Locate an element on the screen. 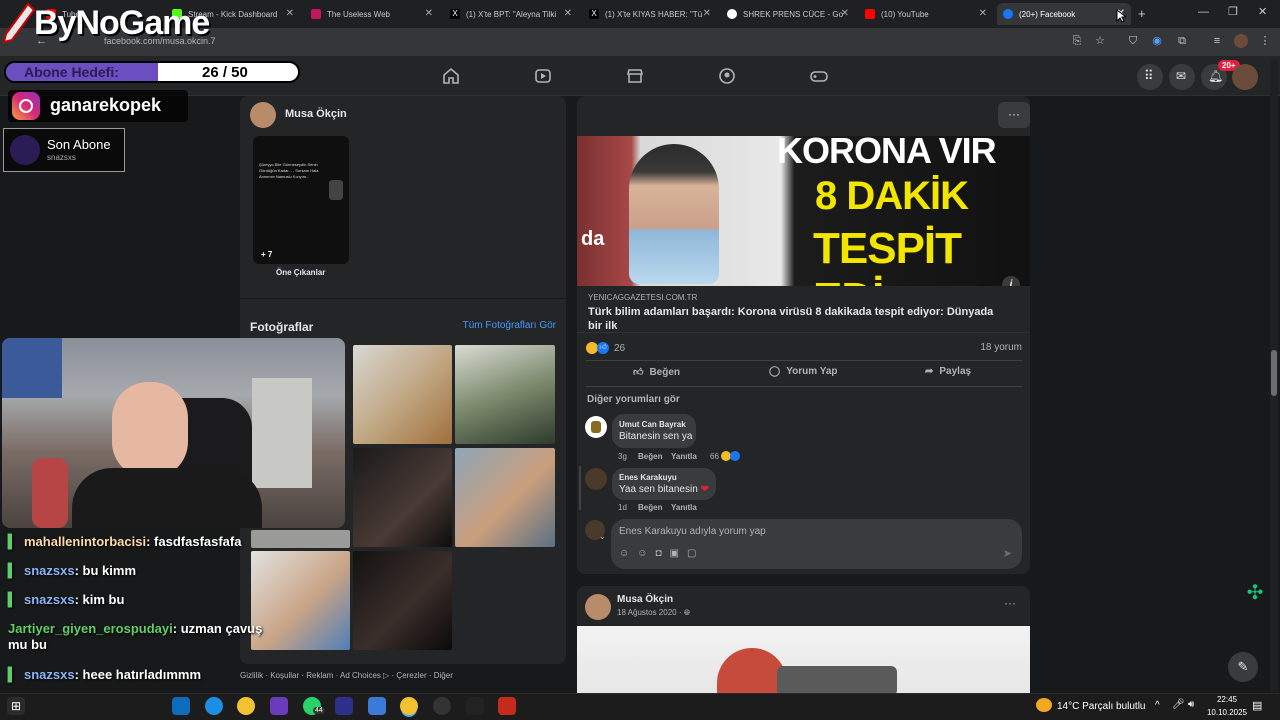 This screenshot has height=720, width=1280. tab-youtube: (10) YouTube ✕ is located at coordinates (926, 14).